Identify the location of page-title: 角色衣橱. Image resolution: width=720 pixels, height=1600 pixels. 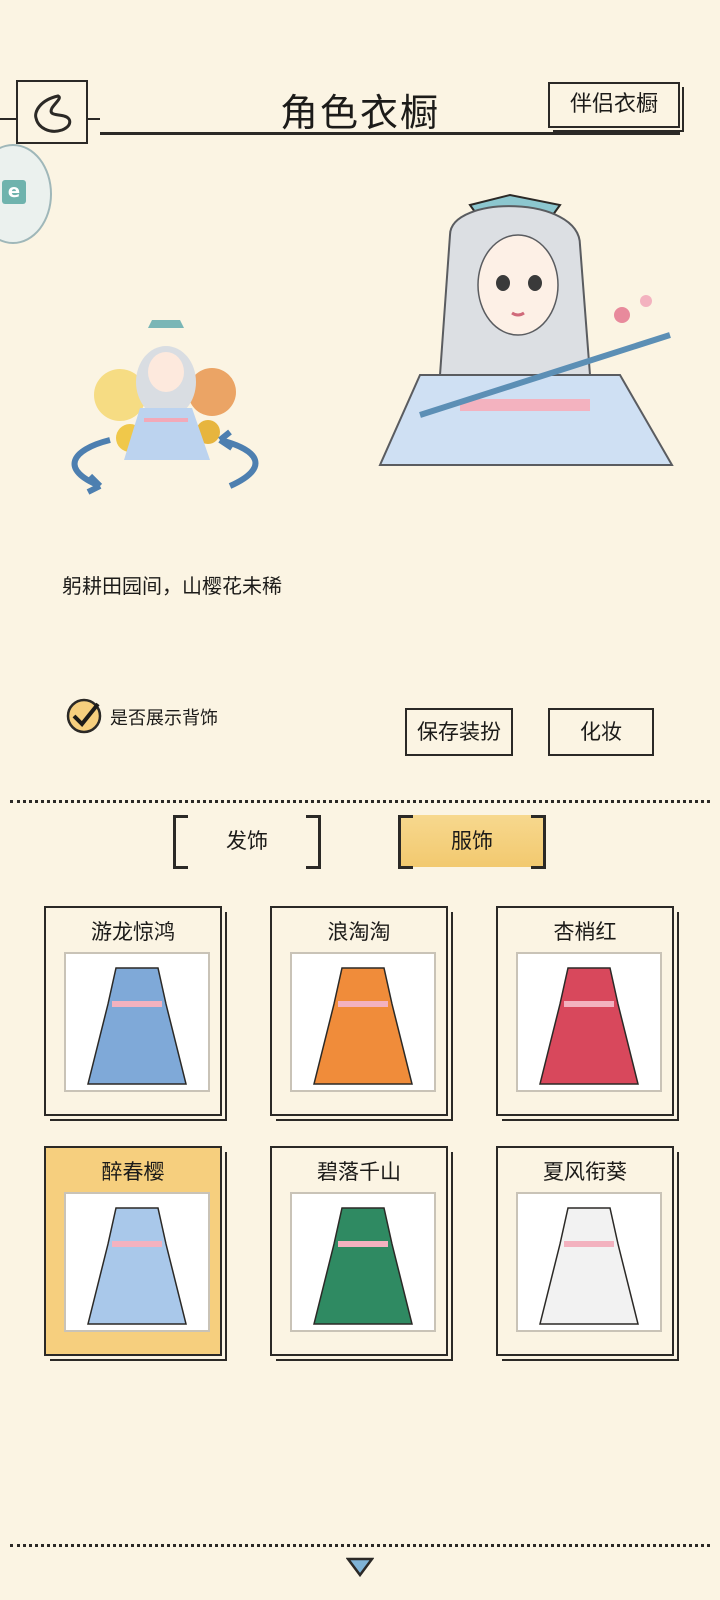
(359, 113).